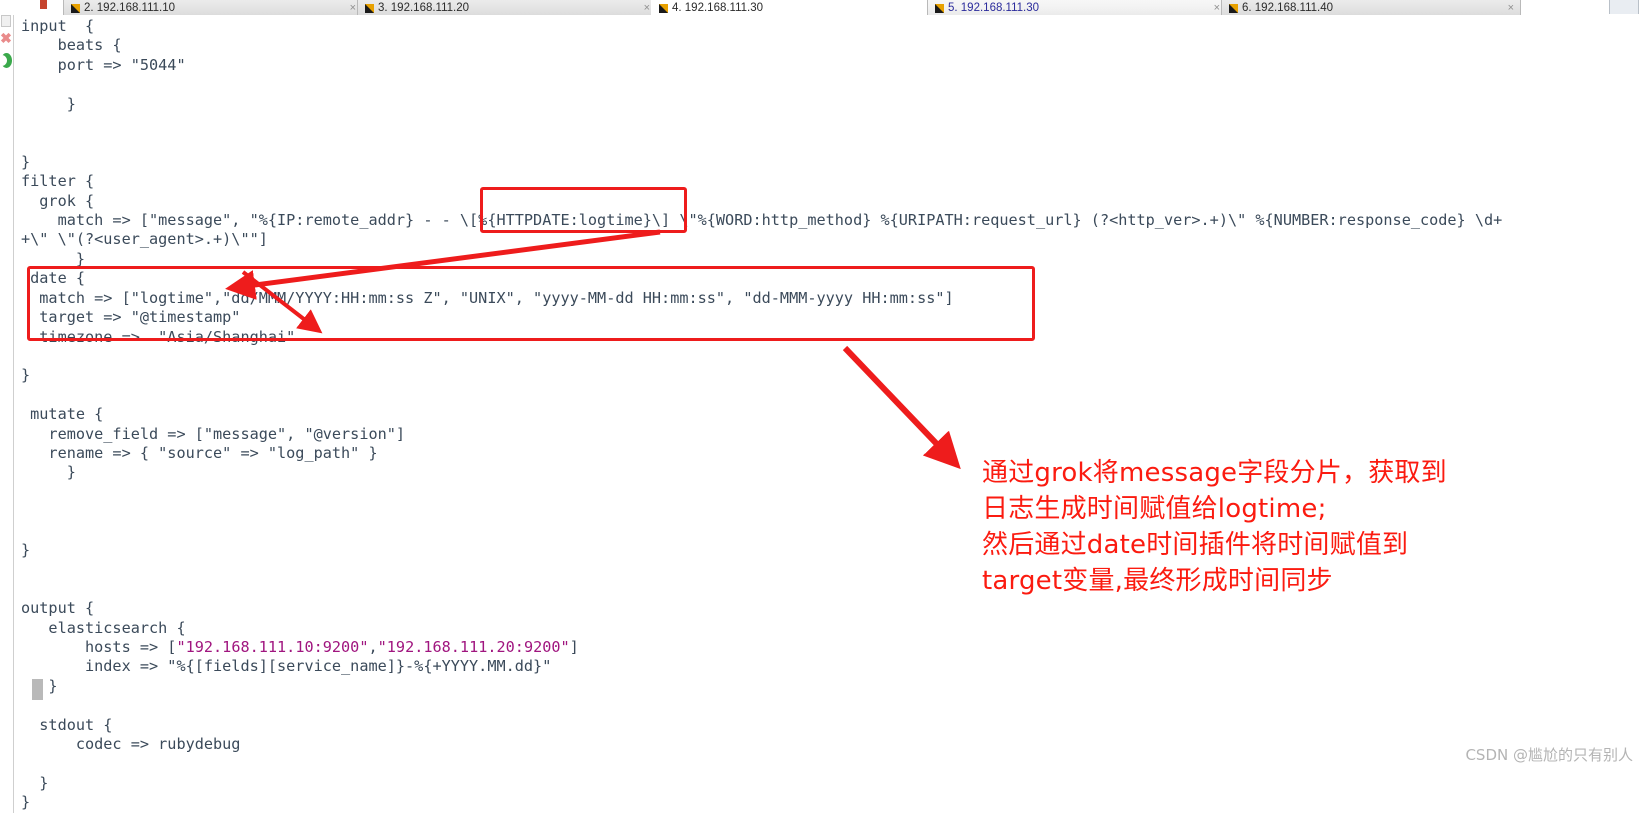 This screenshot has width=1647, height=813. Describe the element at coordinates (531, 303) in the screenshot. I see `annotation-box-date-filter` at that location.